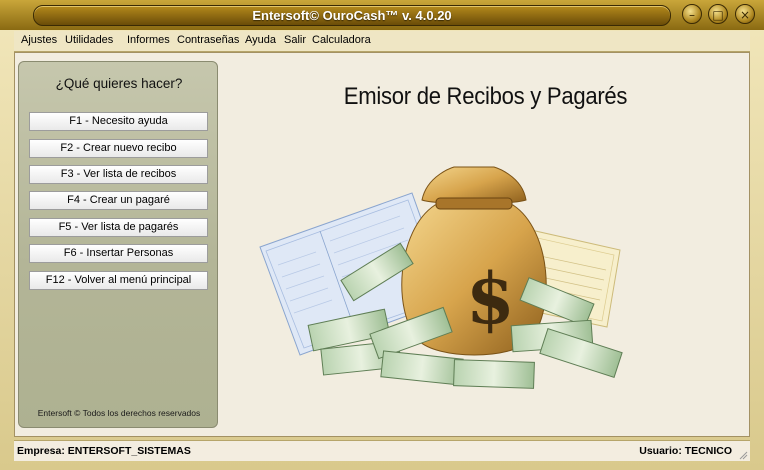 The image size is (764, 470). I want to click on maximize-button: □, so click(718, 14).